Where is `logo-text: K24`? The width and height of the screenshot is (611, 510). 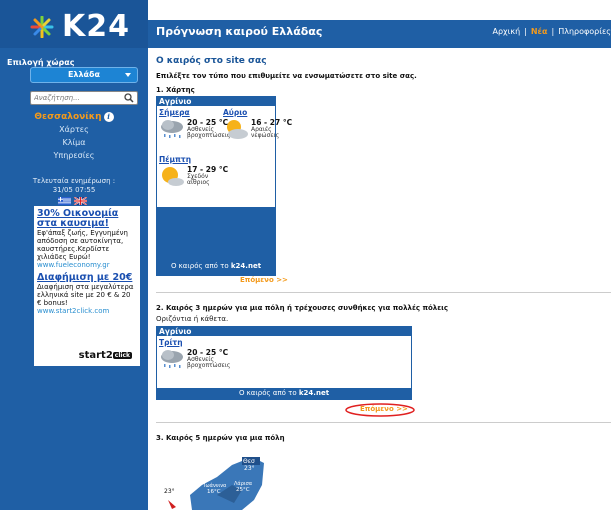
logo-text: K24 is located at coordinates (96, 26).